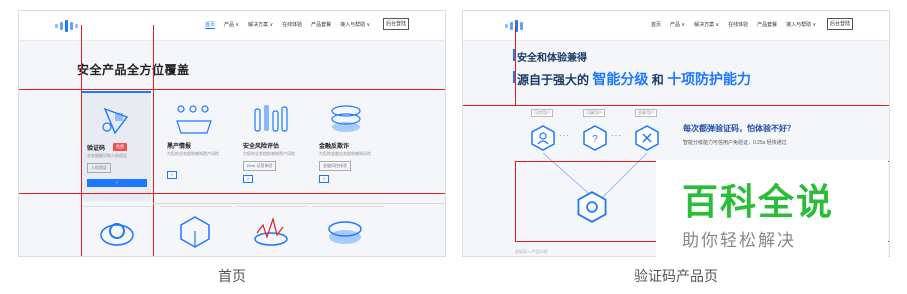 The height and width of the screenshot is (294, 907). What do you see at coordinates (346, 118) in the screenshot?
I see `anti-fraud-icon` at bounding box center [346, 118].